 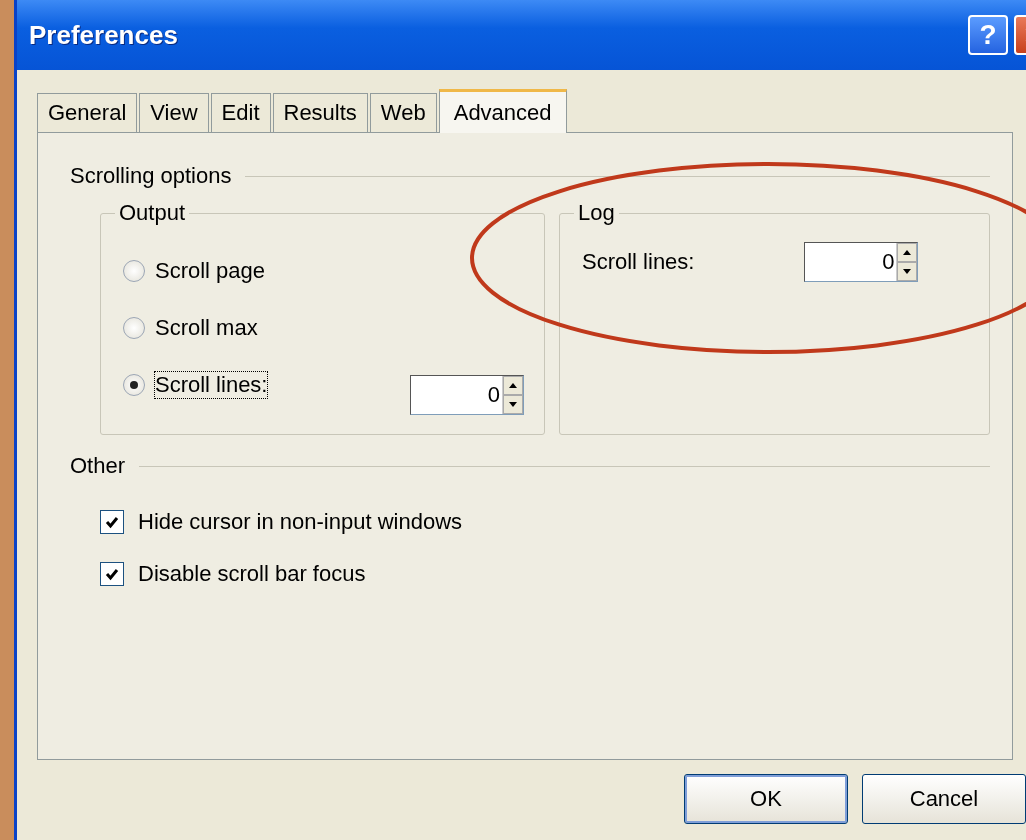 I want to click on checkbox-label: Disable scroll bar focus, so click(x=252, y=574).